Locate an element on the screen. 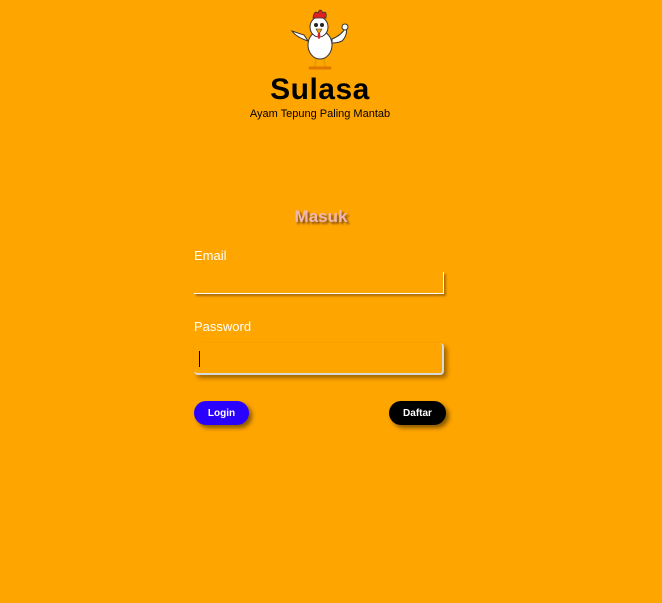  text-cursor is located at coordinates (199, 359).